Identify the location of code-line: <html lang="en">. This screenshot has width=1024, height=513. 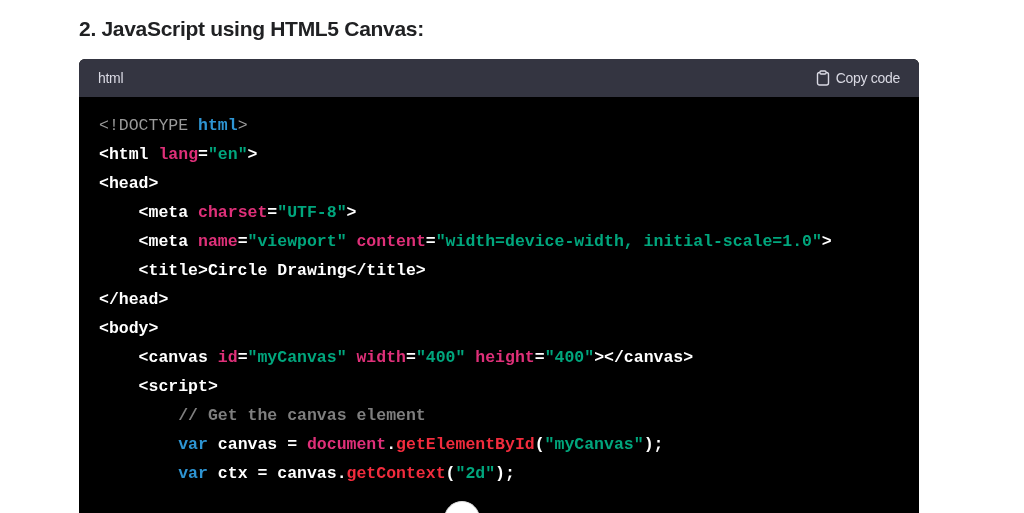
(178, 154).